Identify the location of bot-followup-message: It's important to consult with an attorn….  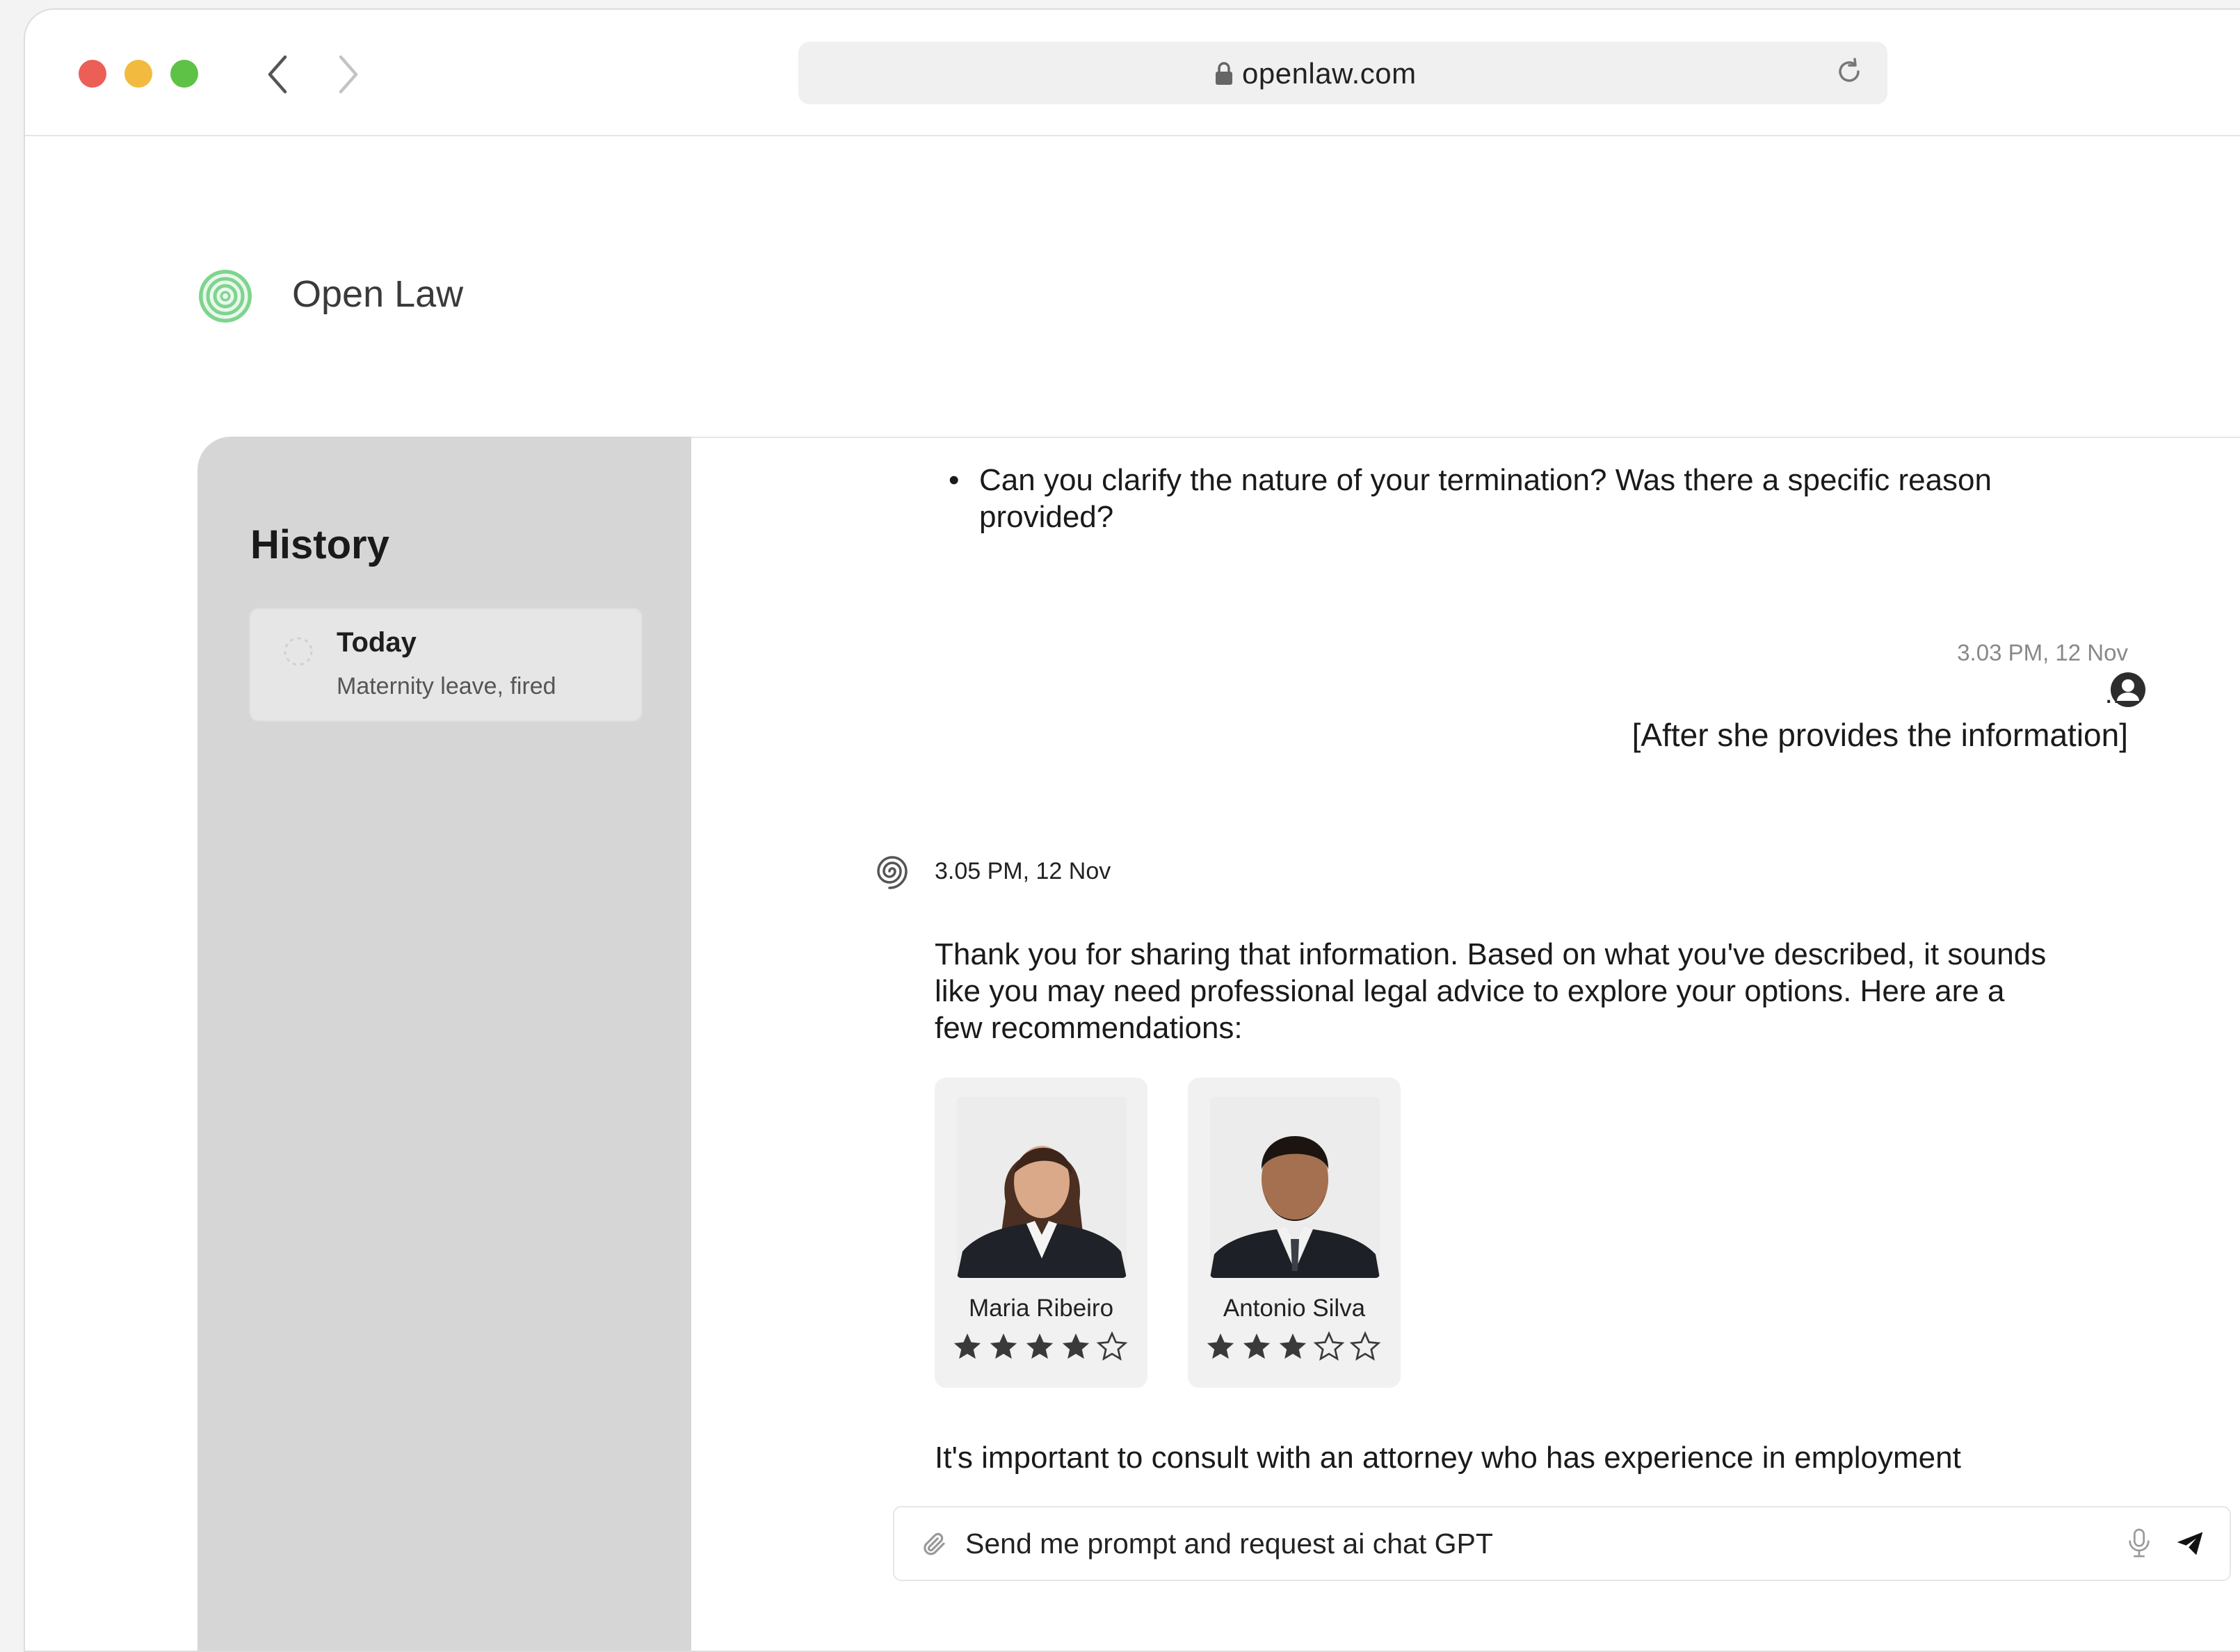
(1448, 1458).